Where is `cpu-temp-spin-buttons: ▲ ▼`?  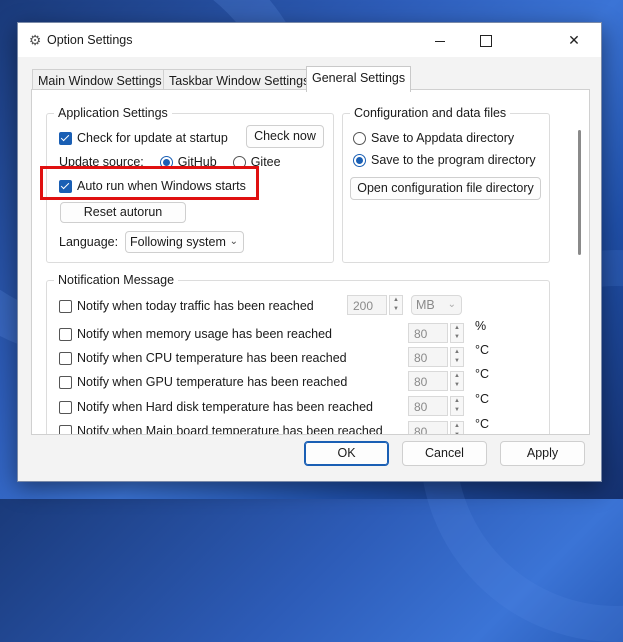 cpu-temp-spin-buttons: ▲ ▼ is located at coordinates (457, 357).